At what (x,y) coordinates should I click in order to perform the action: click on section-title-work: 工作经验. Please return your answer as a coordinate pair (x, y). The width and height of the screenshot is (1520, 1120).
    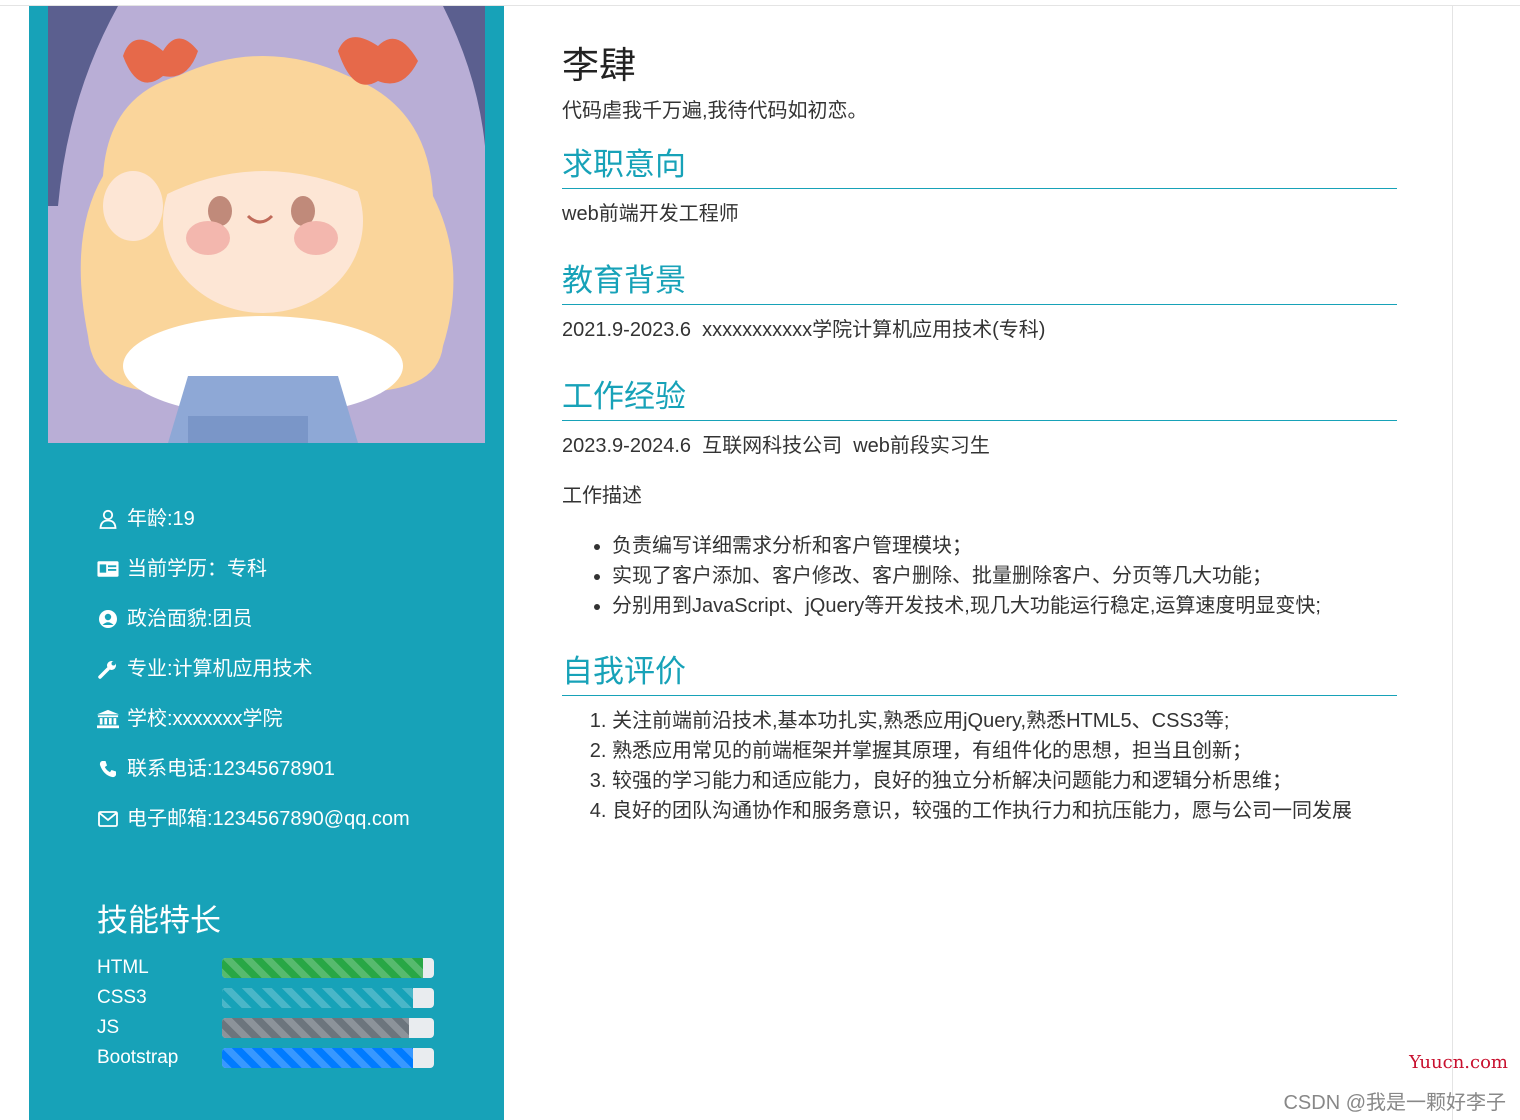
    Looking at the image, I should click on (979, 398).